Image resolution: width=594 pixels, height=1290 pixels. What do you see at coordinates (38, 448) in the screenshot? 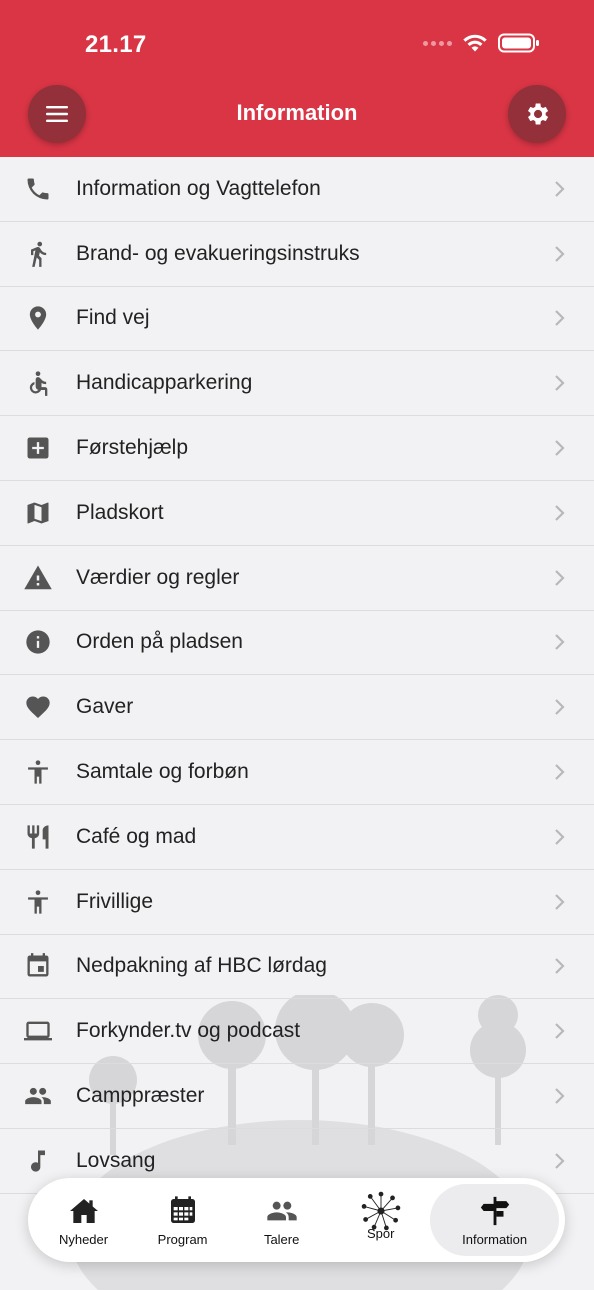
I see `first-aid-icon` at bounding box center [38, 448].